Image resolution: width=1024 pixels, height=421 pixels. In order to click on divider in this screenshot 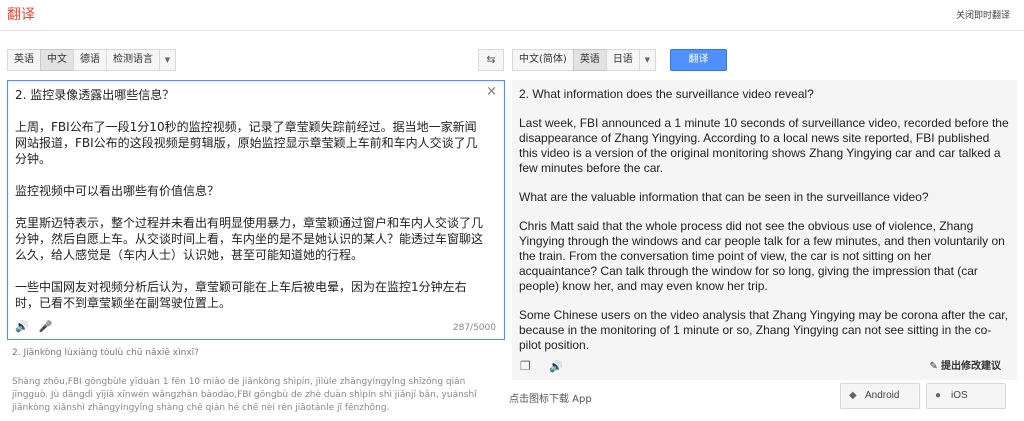, I will do `click(512, 30)`.